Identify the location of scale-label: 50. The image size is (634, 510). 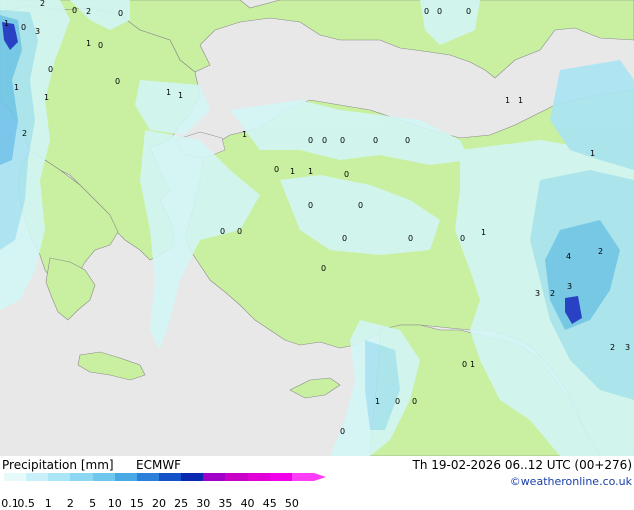
(291, 503).